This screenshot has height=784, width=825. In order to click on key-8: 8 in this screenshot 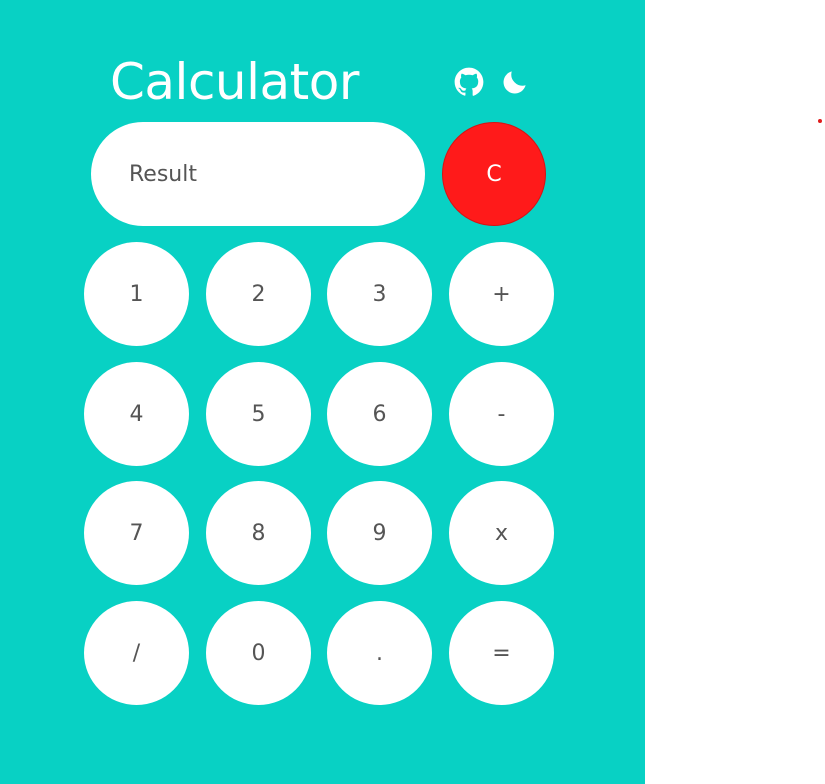, I will do `click(258, 533)`.